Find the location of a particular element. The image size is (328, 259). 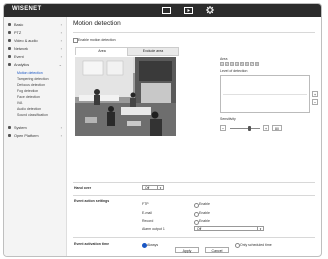

sensitivity-value: 80 is located at coordinates (277, 128).